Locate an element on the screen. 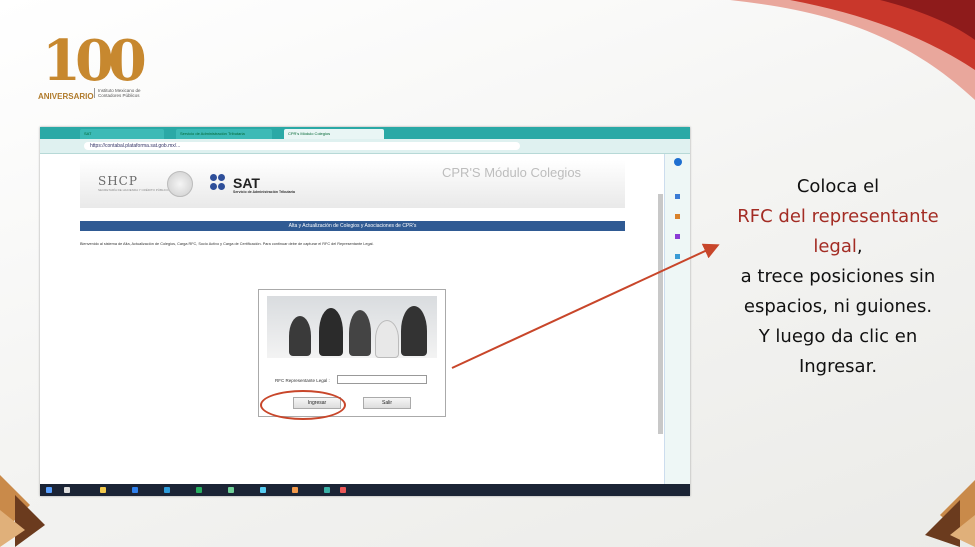  instruction-line-2: RFC del representante is located at coordinates (838, 216).